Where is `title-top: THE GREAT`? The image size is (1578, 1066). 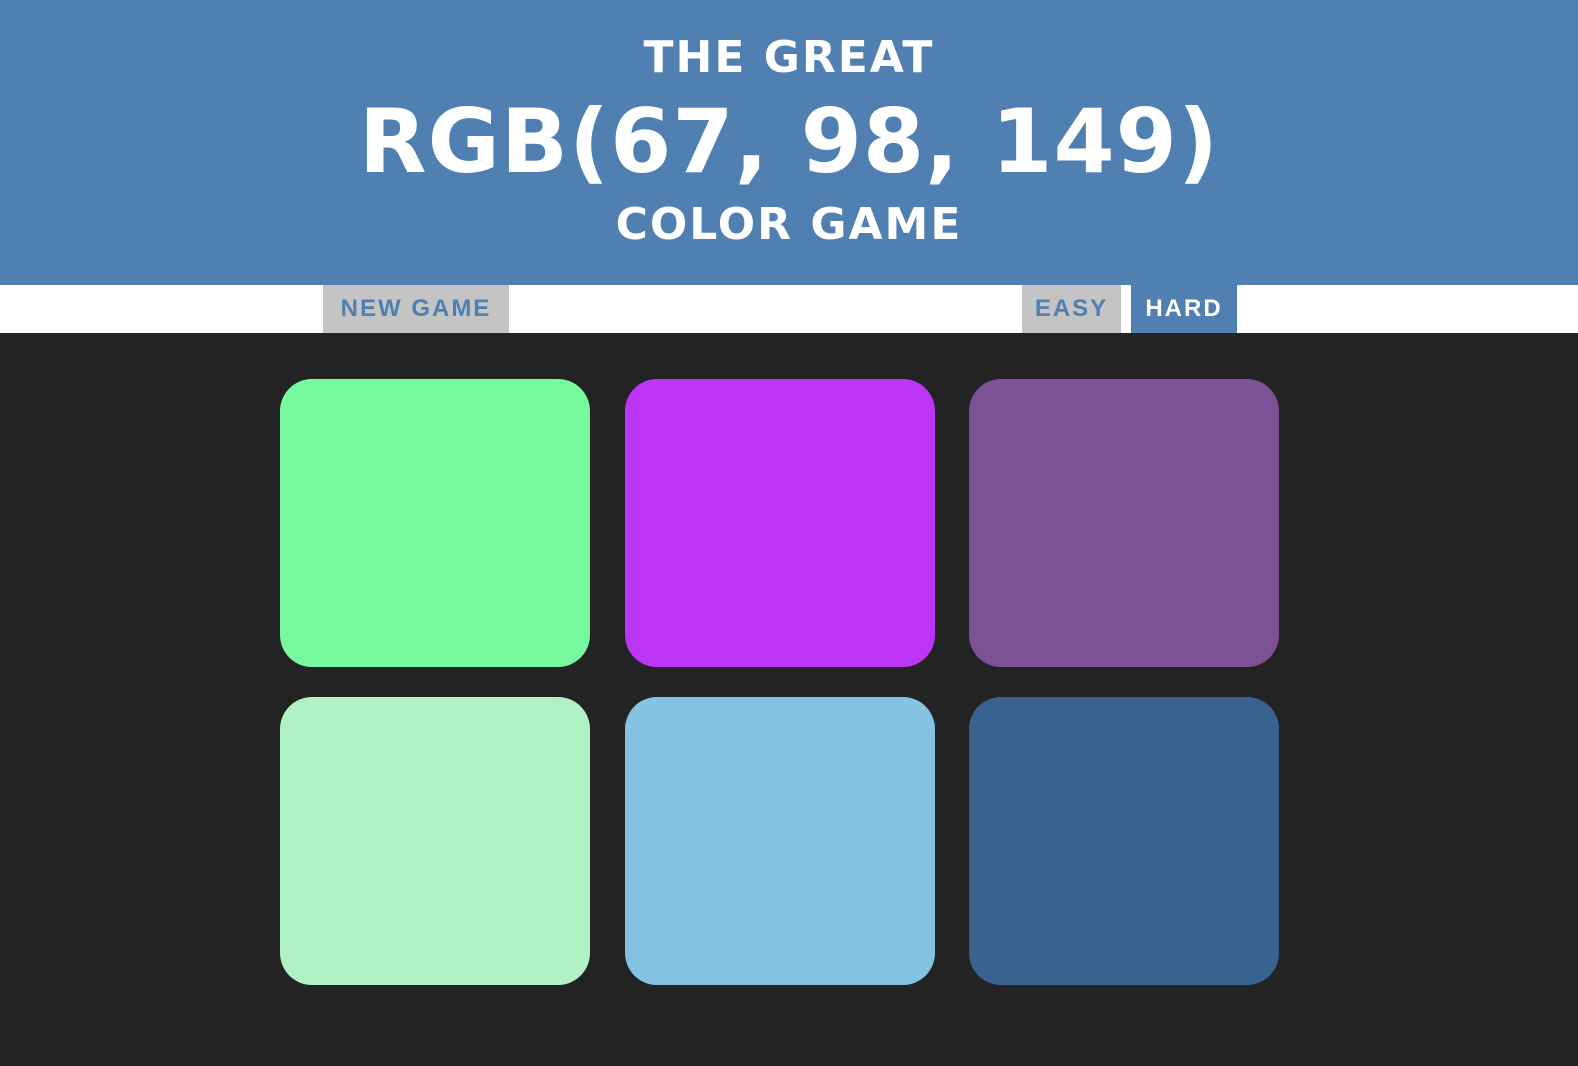
title-top: THE GREAT is located at coordinates (789, 57).